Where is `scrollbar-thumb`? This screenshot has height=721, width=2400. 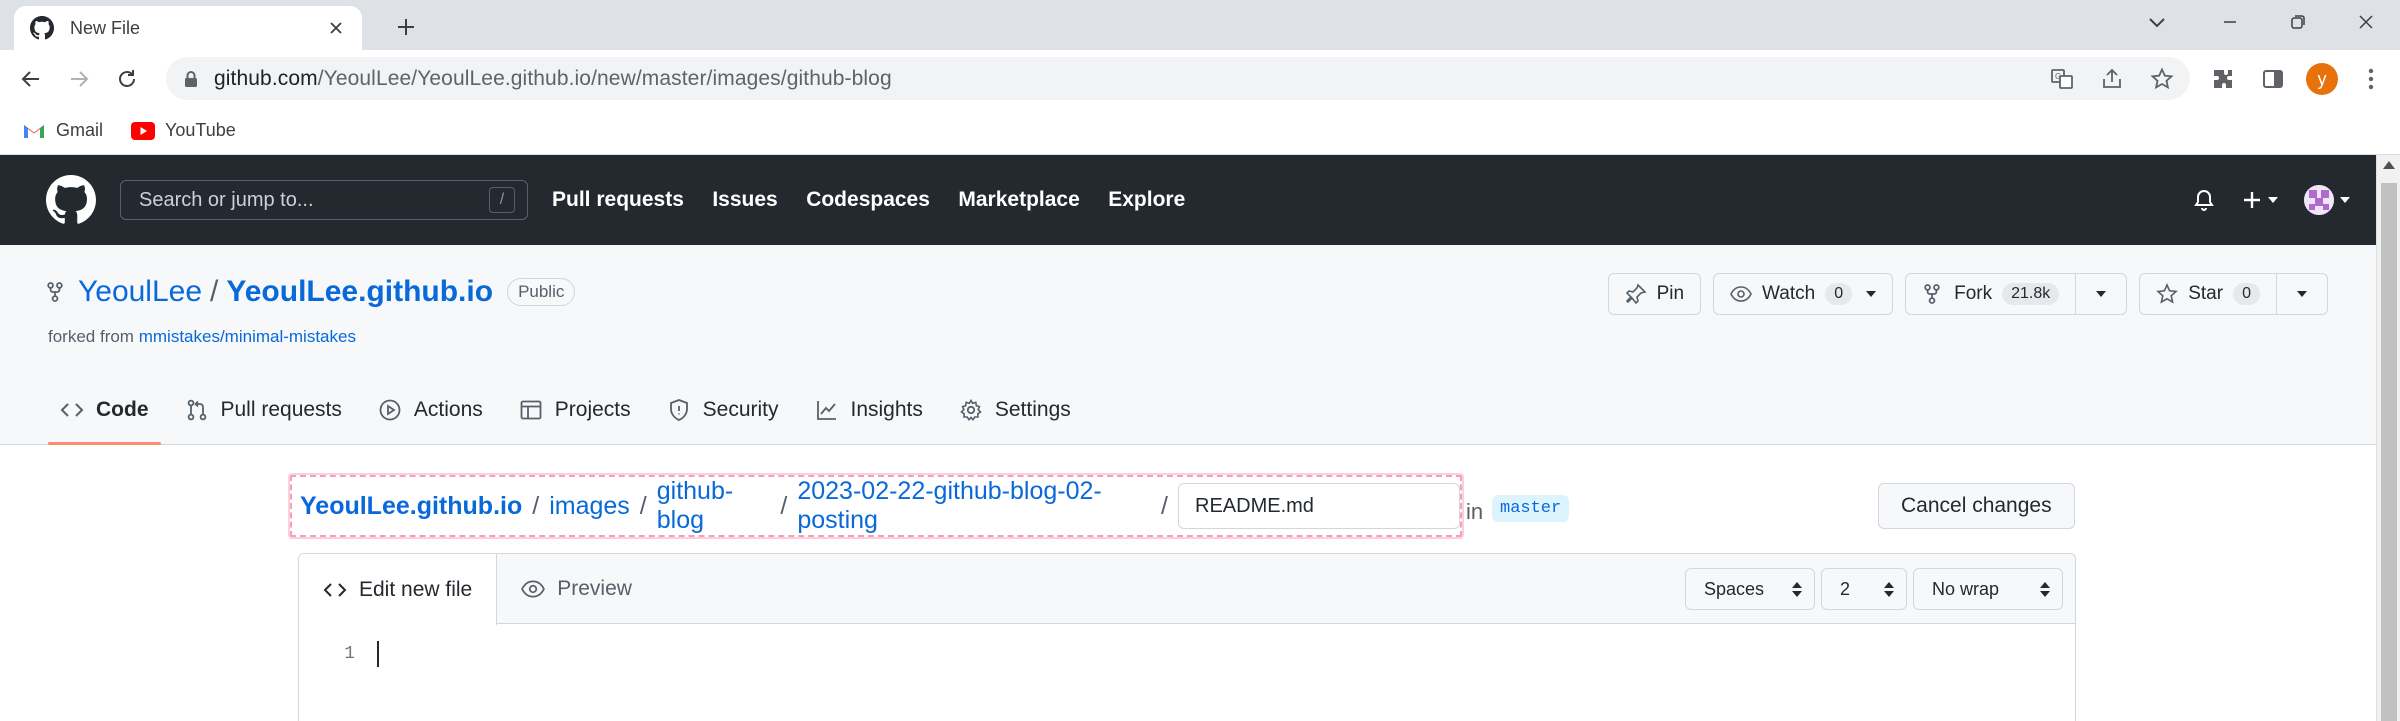 scrollbar-thumb is located at coordinates (2389, 452).